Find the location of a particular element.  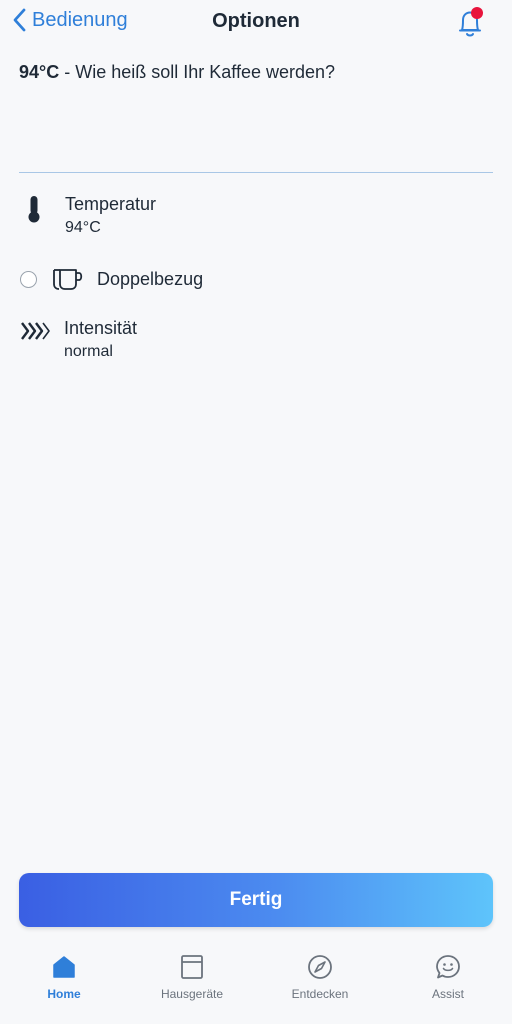

tab-home: Home is located at coordinates (64, 984).